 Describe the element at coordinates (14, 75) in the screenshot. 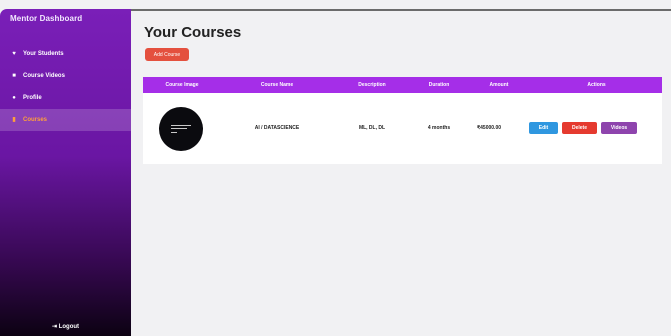

I see `video-icon: ■` at that location.